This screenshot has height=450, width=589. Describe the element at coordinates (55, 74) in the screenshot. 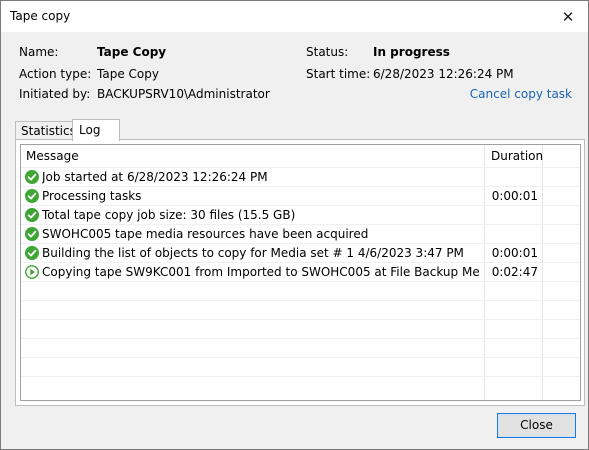

I see `action-type-label: Action type:` at that location.